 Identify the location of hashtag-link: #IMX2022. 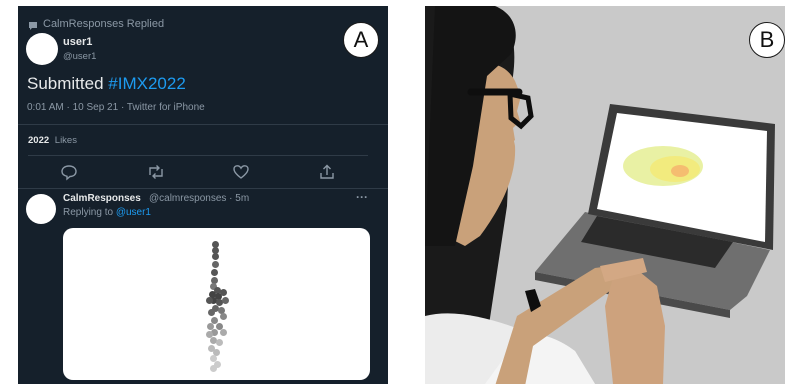
(147, 83).